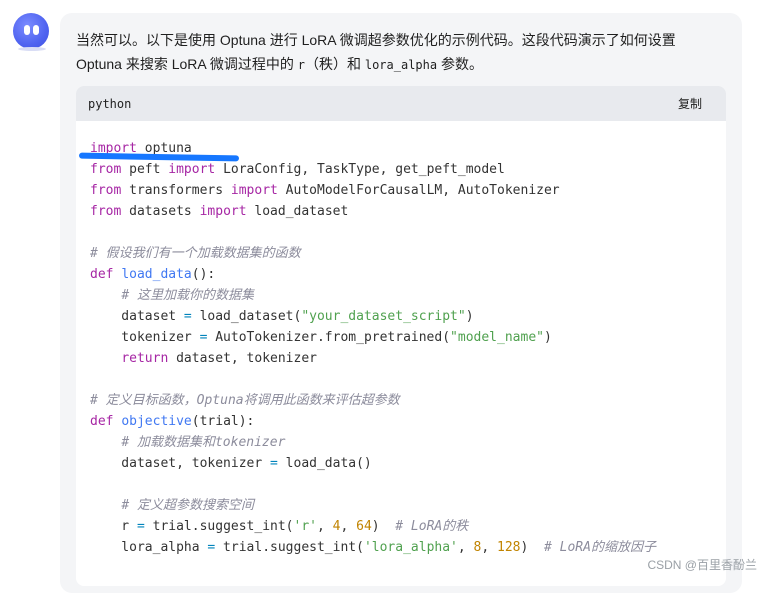  I want to click on code-language-label: python, so click(110, 103).